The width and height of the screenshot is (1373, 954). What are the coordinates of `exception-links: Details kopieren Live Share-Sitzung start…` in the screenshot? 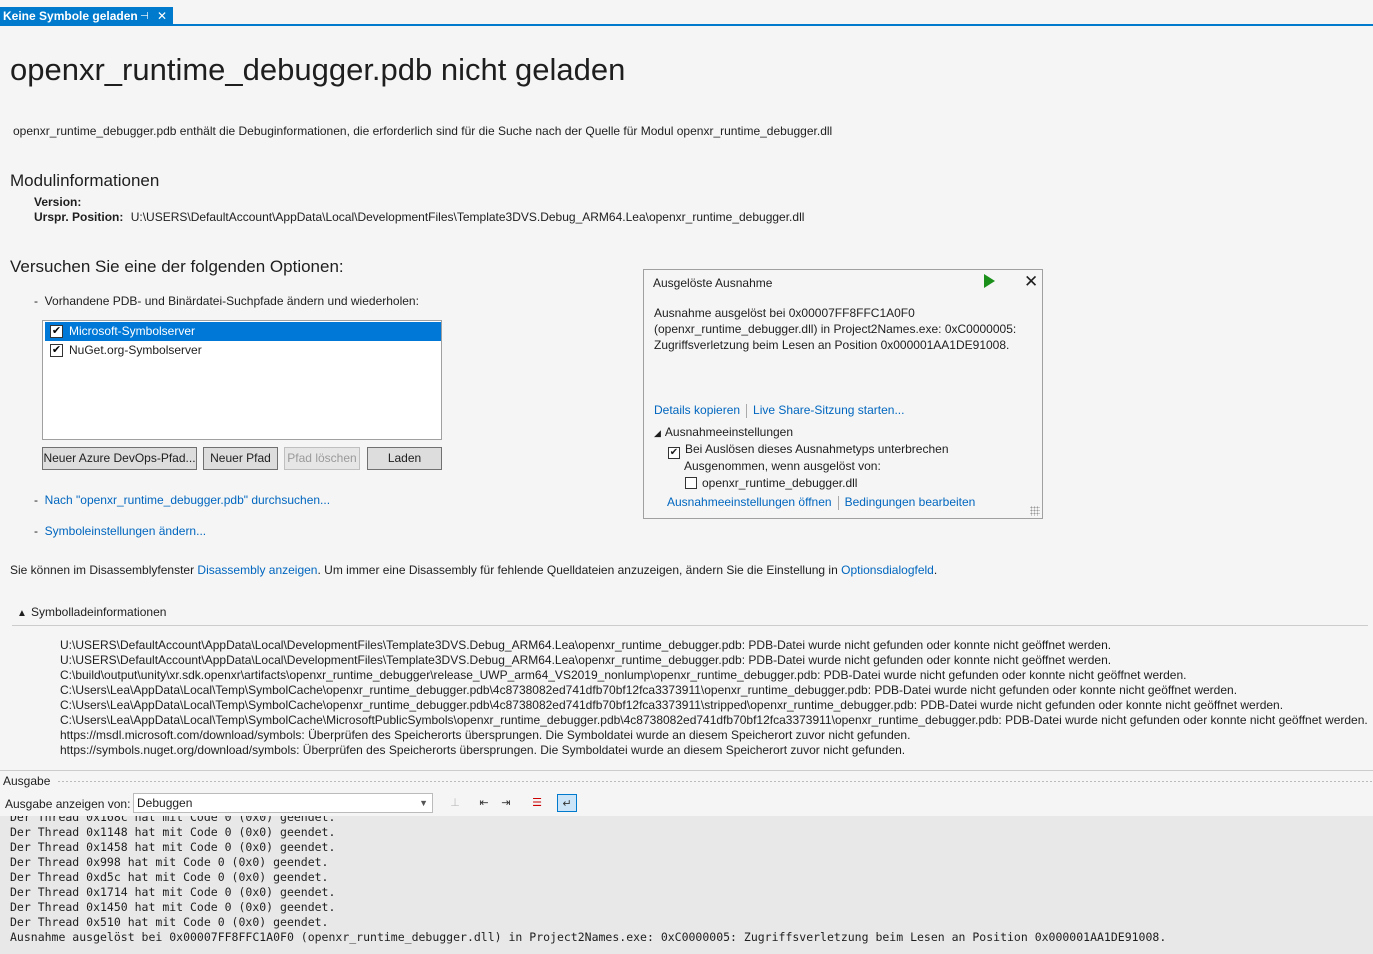 It's located at (779, 410).